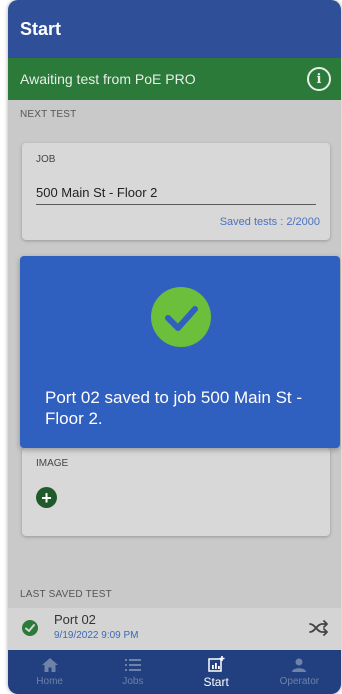 This screenshot has height=694, width=342. What do you see at coordinates (216, 681) in the screenshot?
I see `nav-start-label: Start` at bounding box center [216, 681].